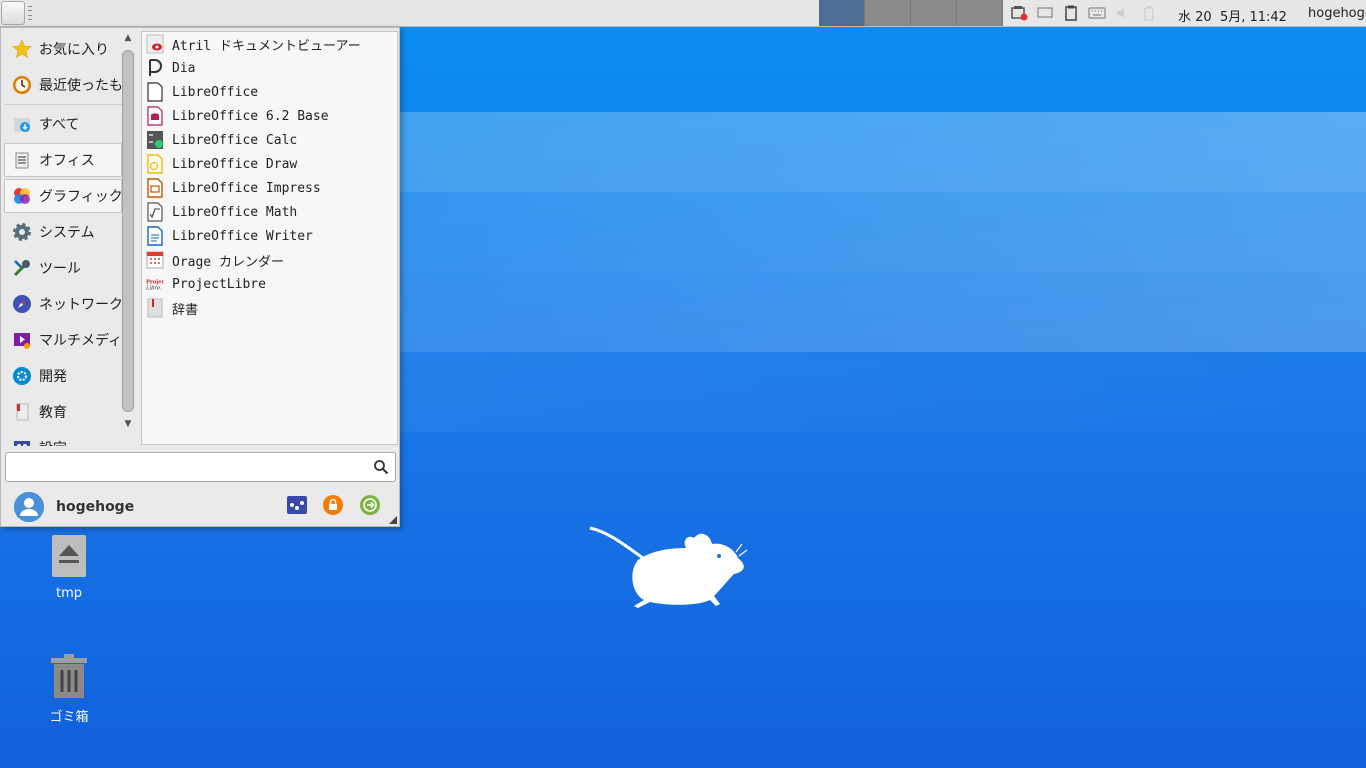 This screenshot has width=1366, height=768. I want to click on workspace-switcher, so click(911, 13).